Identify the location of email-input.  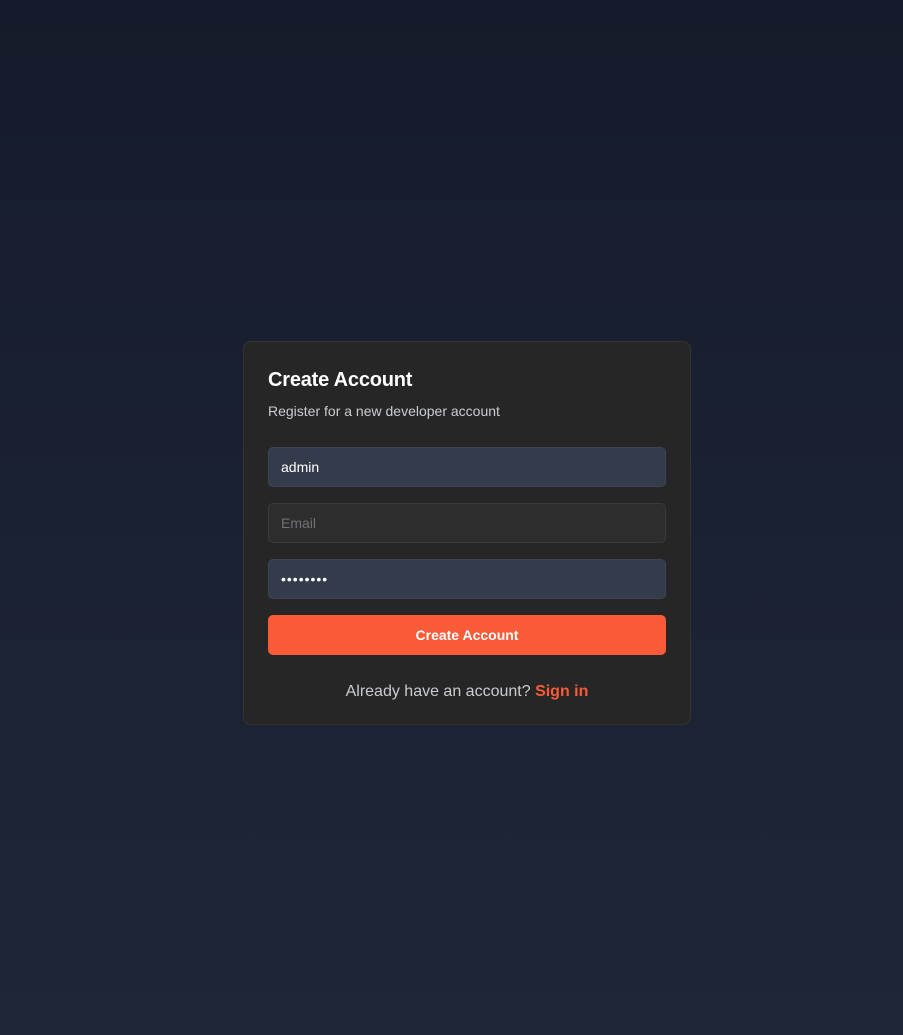
(467, 523).